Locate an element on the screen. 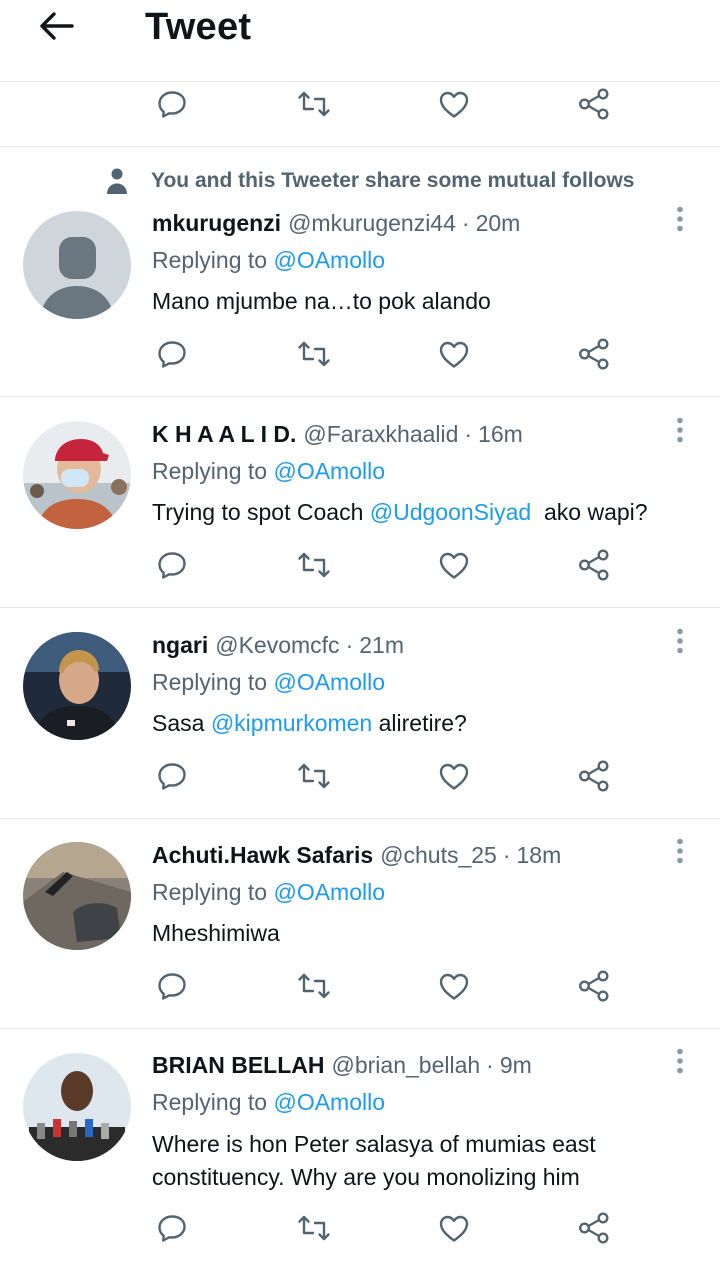  username: @chuts_25 is located at coordinates (438, 855).